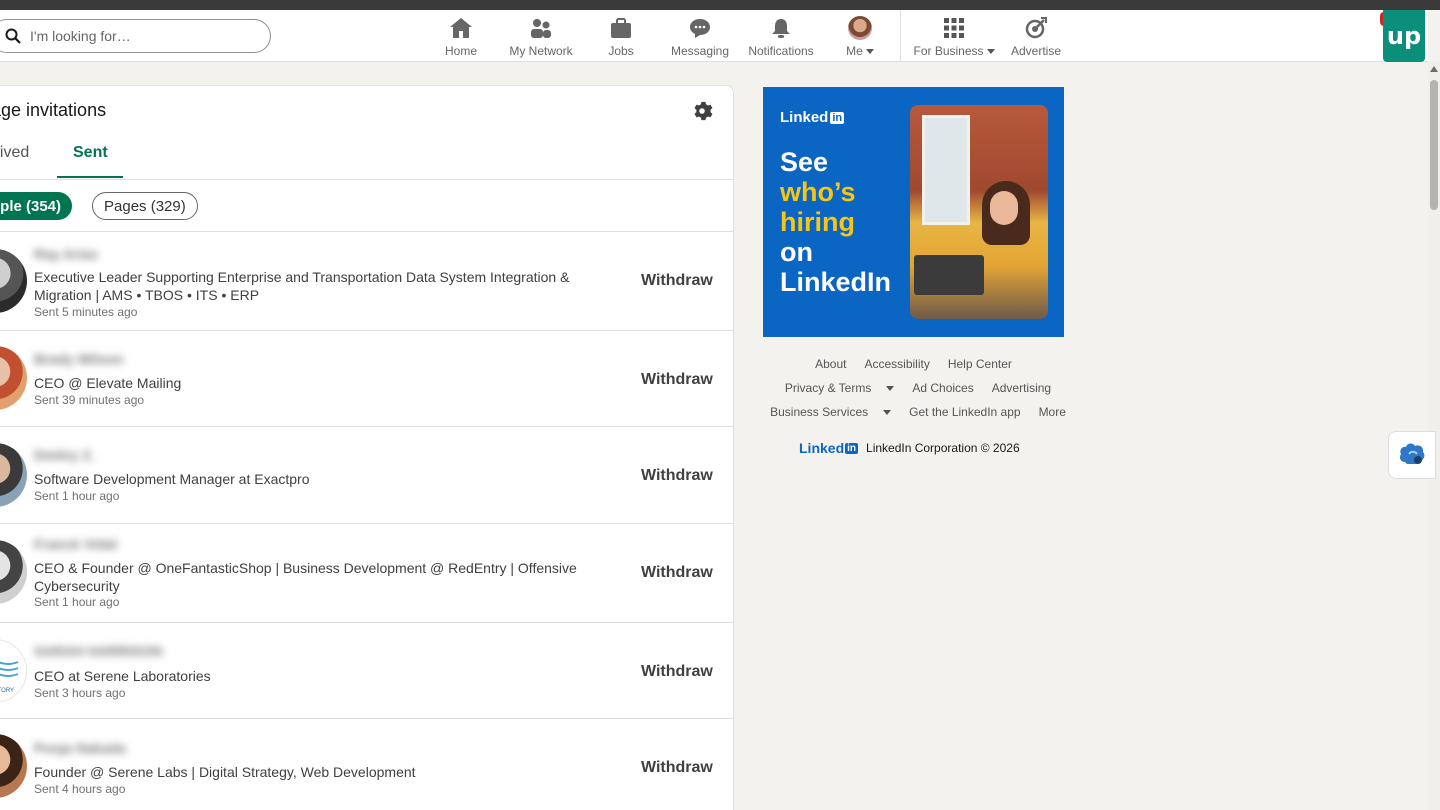  Describe the element at coordinates (90, 153) in the screenshot. I see `tab-sent: Sent` at that location.